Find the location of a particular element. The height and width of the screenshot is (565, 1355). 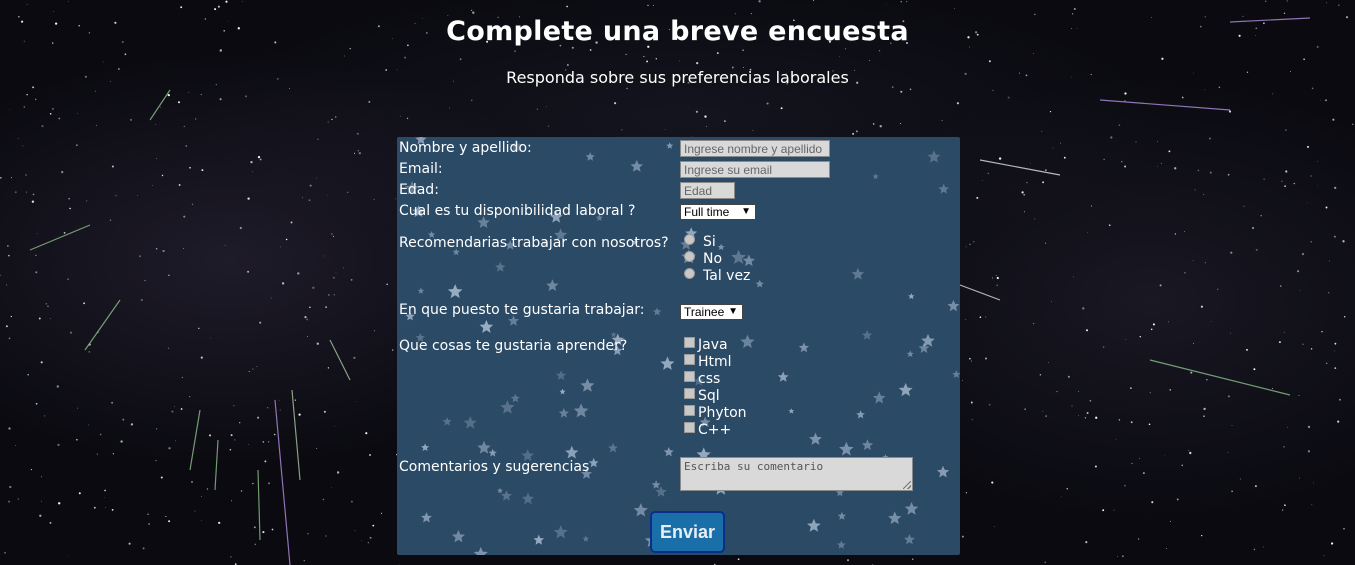

learn-option-label: Java is located at coordinates (713, 345).